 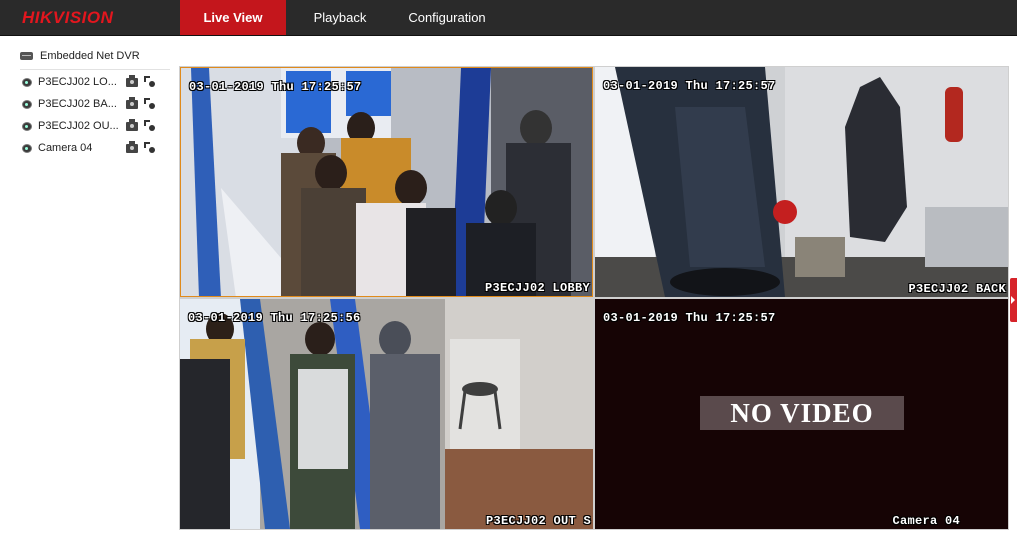 I want to click on osd-camera-name: P3ECJJ02 BACK, so click(x=957, y=289).